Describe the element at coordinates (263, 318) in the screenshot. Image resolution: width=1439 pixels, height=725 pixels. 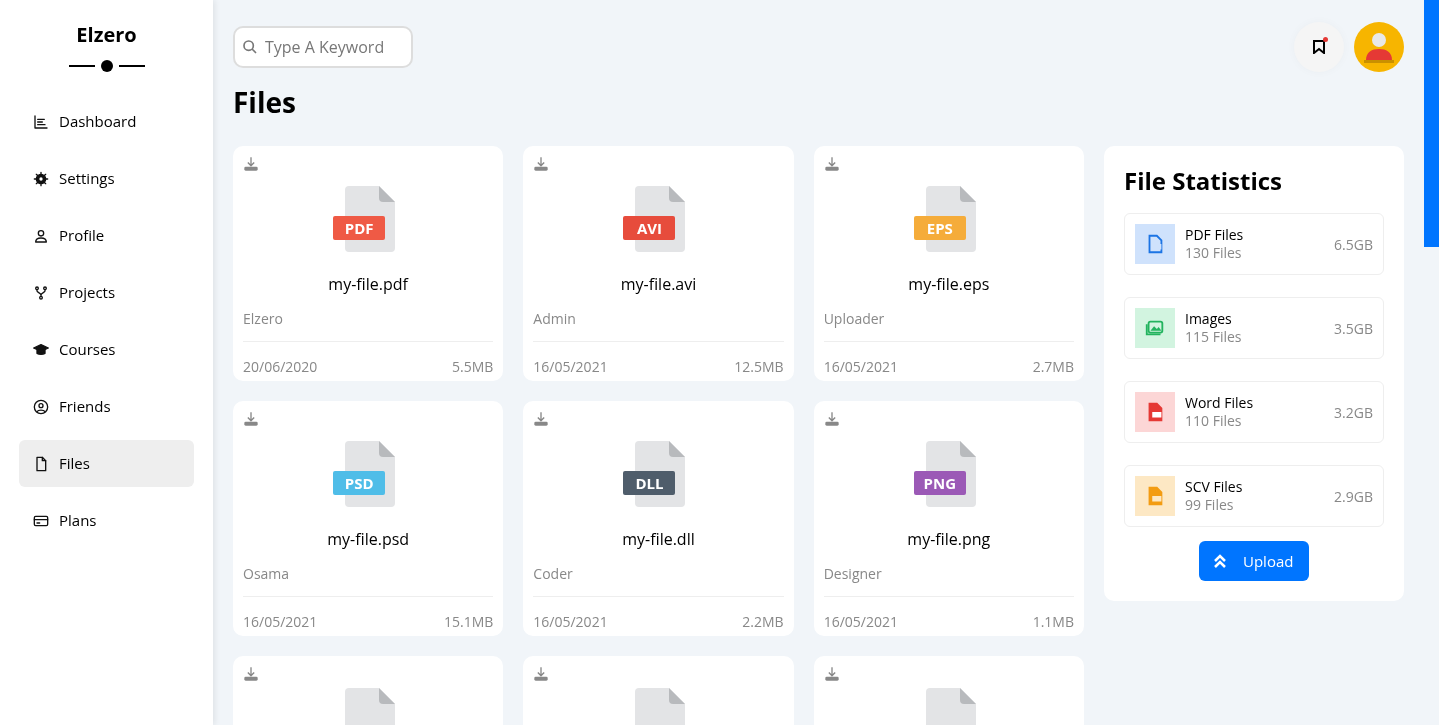
I see `file-owner: Elzero` at that location.